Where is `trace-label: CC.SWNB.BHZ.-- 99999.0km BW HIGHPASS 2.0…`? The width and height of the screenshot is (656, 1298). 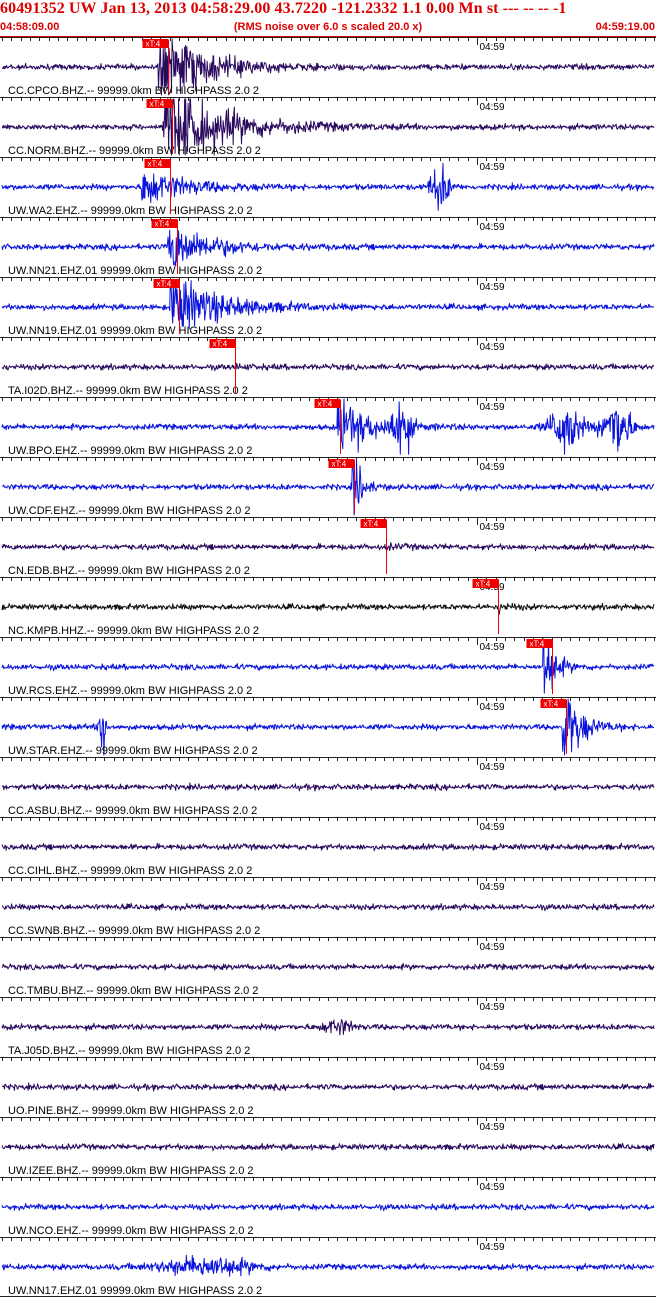 trace-label: CC.SWNB.BHZ.-- 99999.0km BW HIGHPASS 2.0… is located at coordinates (134, 931).